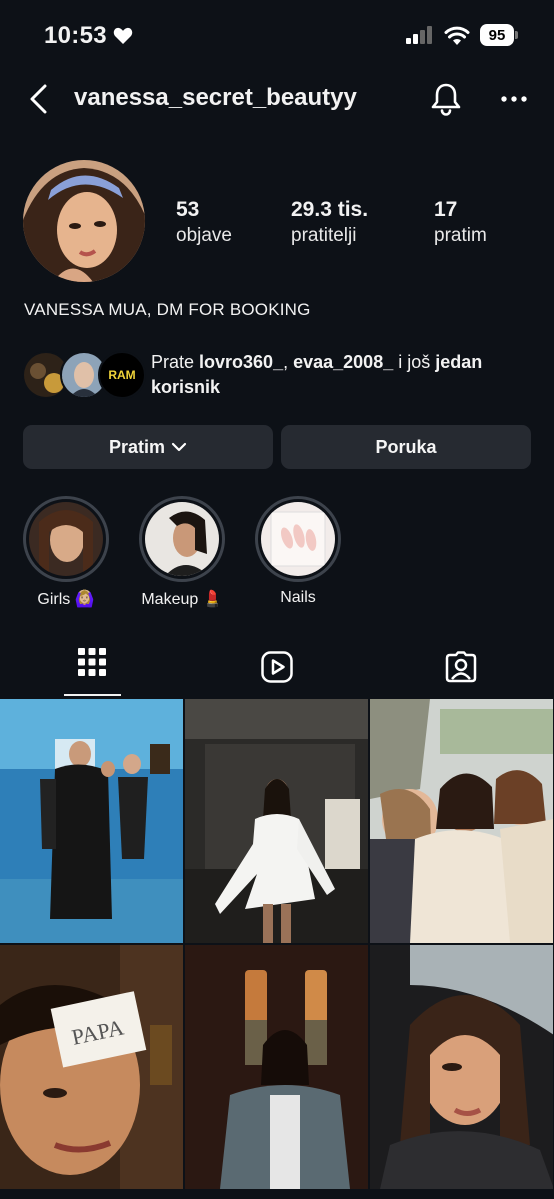 The image size is (554, 1199). What do you see at coordinates (148, 447) in the screenshot?
I see `following-button: Pratim` at bounding box center [148, 447].